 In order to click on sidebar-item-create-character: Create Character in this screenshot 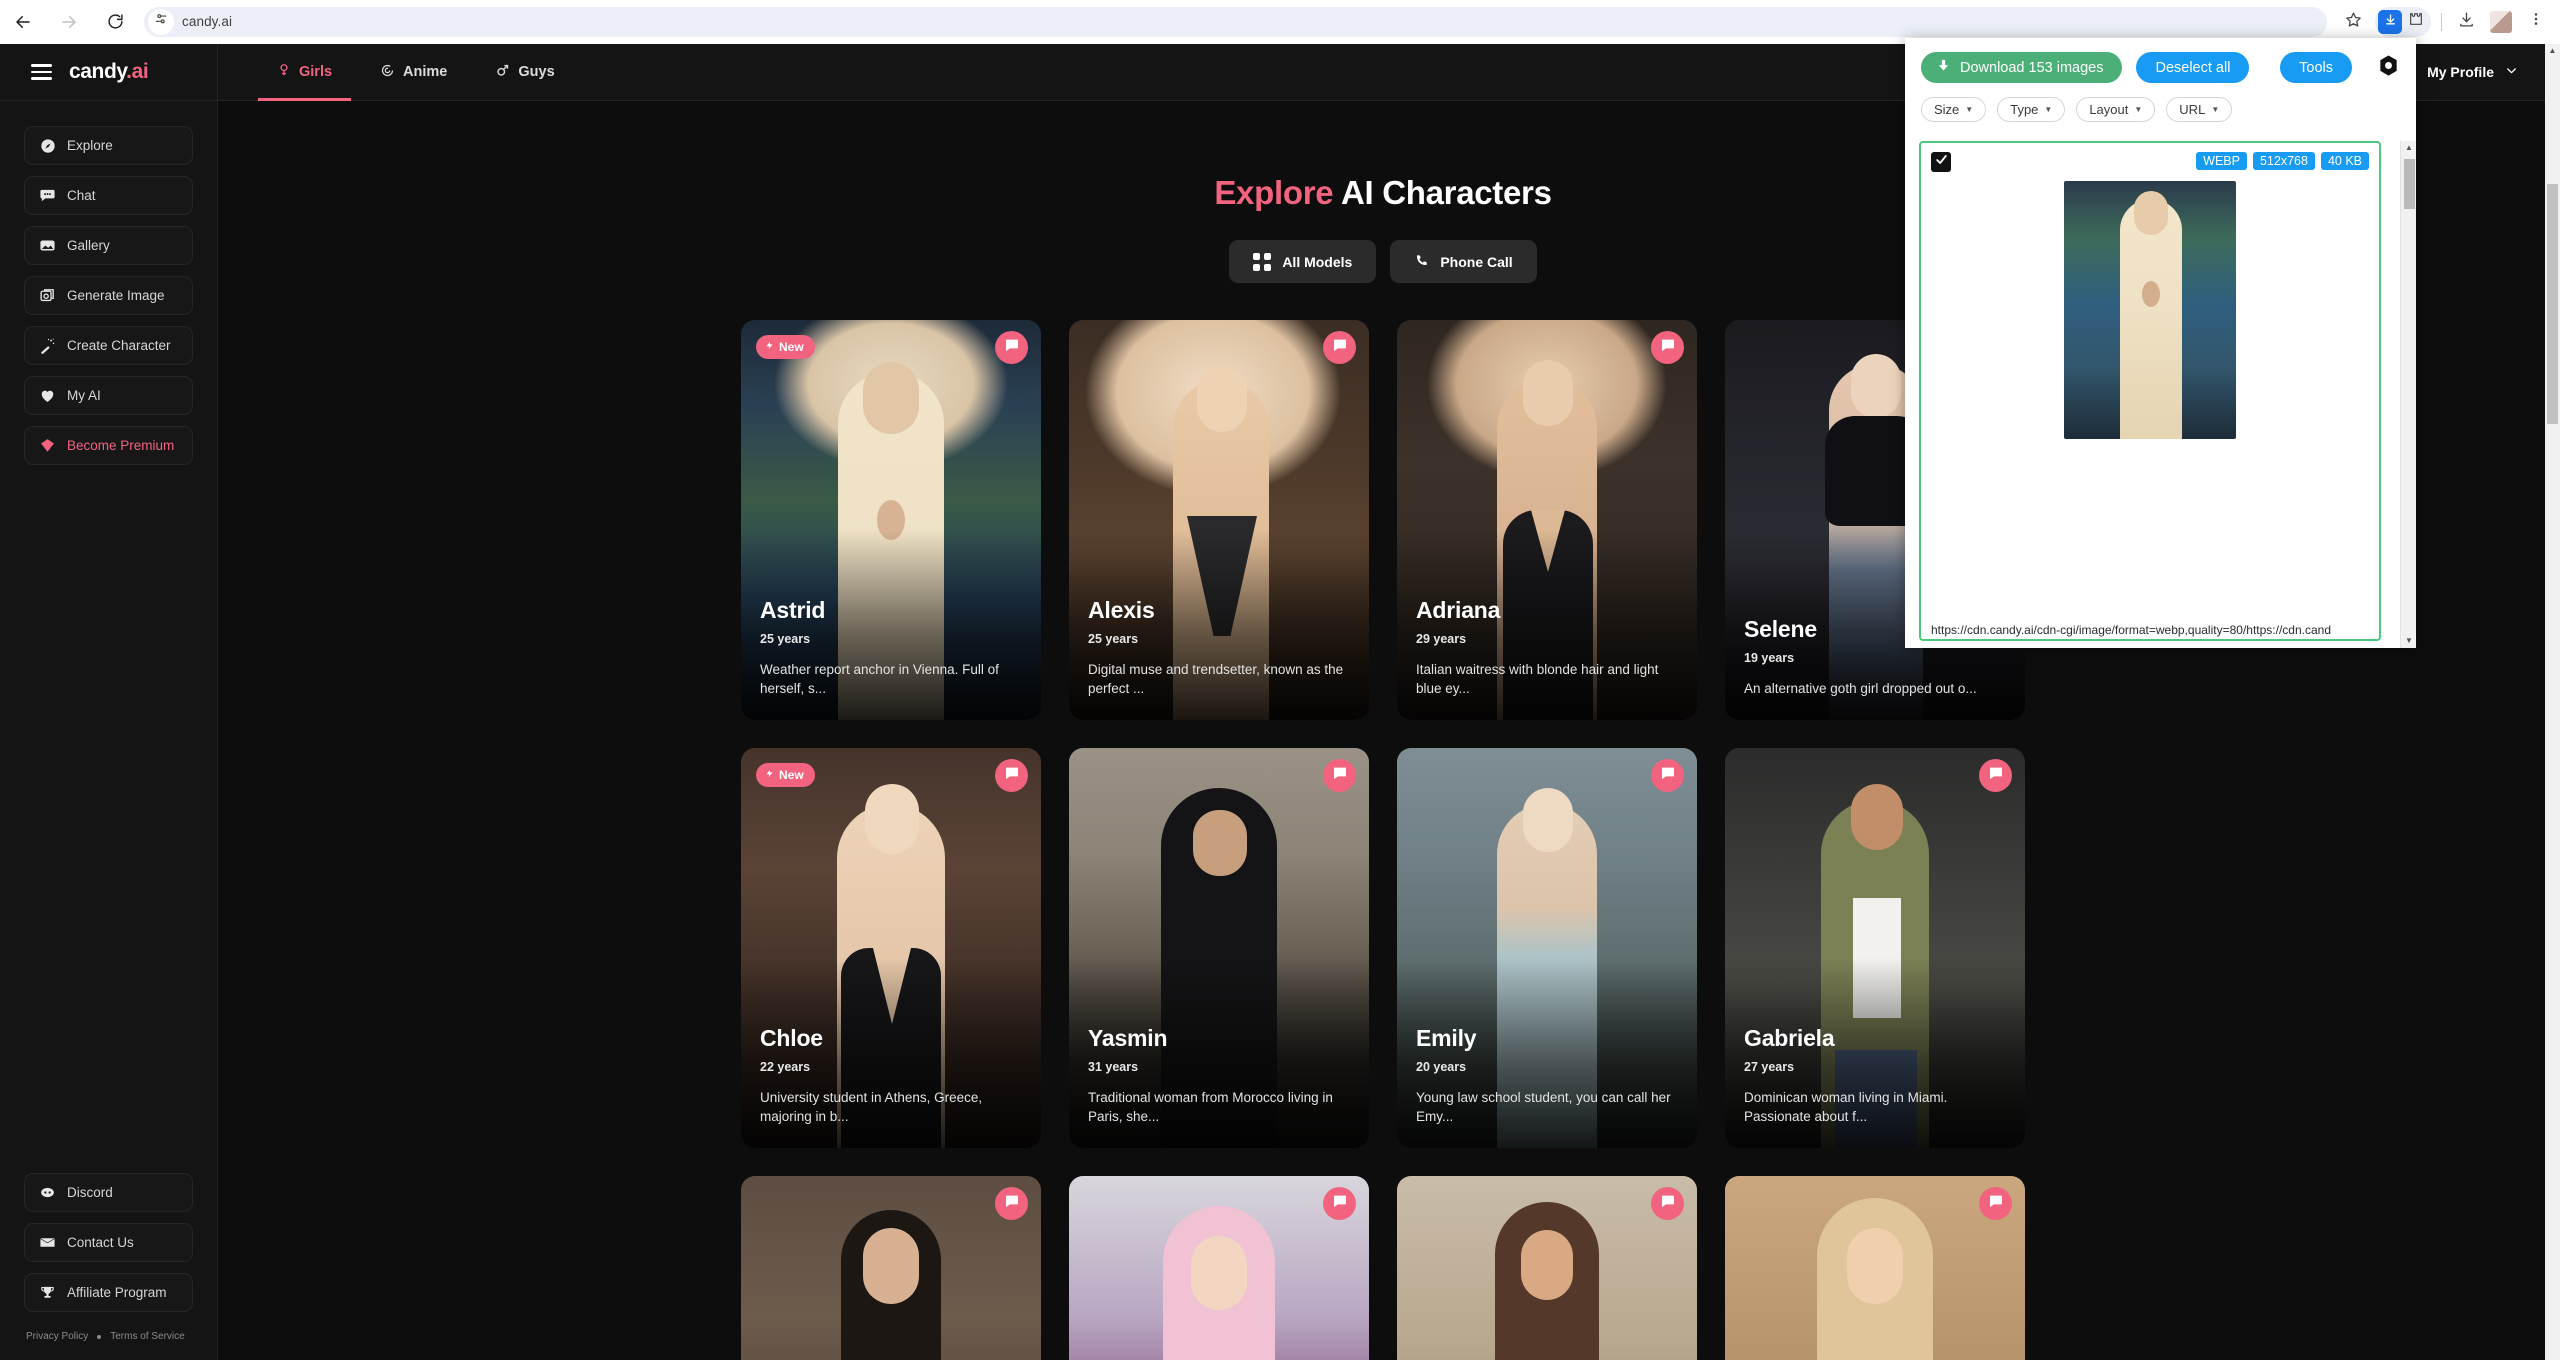, I will do `click(108, 345)`.